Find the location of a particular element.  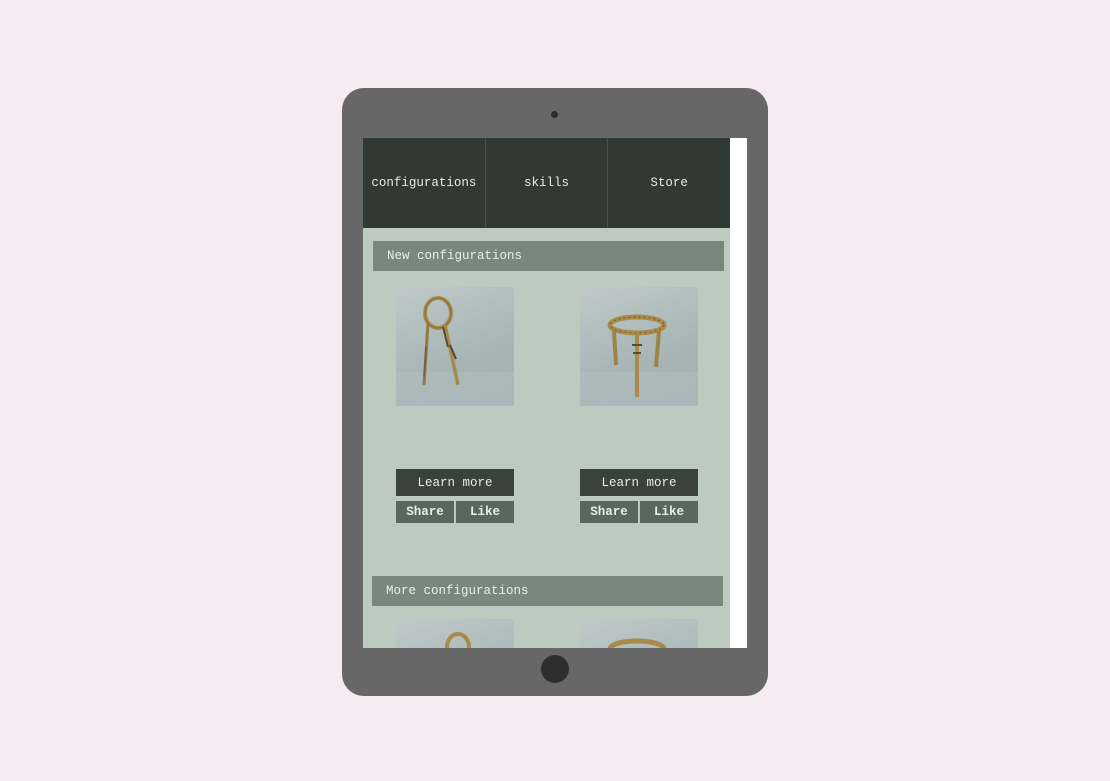

section-header-more-configurations: More configurations is located at coordinates (547, 591).